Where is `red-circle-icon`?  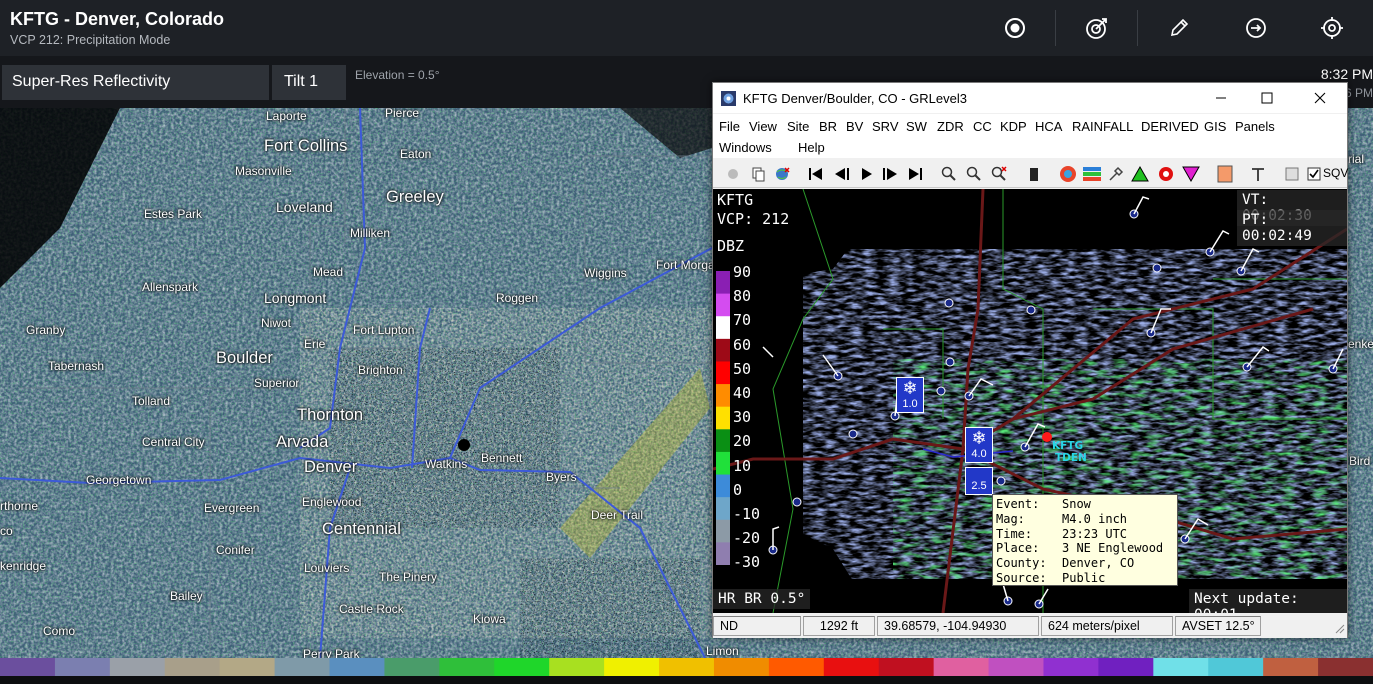 red-circle-icon is located at coordinates (1166, 174).